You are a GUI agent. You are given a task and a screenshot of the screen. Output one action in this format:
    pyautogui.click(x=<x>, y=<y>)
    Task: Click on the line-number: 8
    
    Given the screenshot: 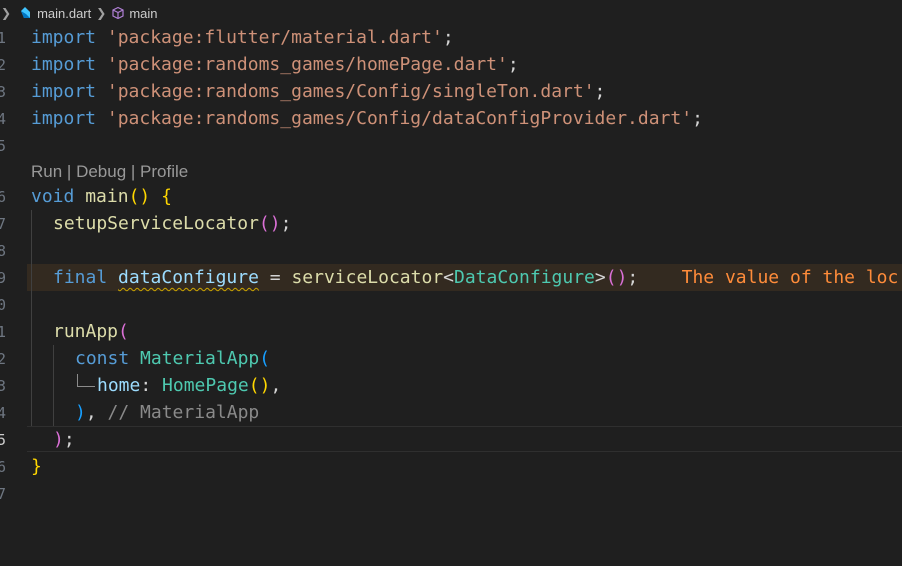 What is the action you would take?
    pyautogui.click(x=3, y=251)
    